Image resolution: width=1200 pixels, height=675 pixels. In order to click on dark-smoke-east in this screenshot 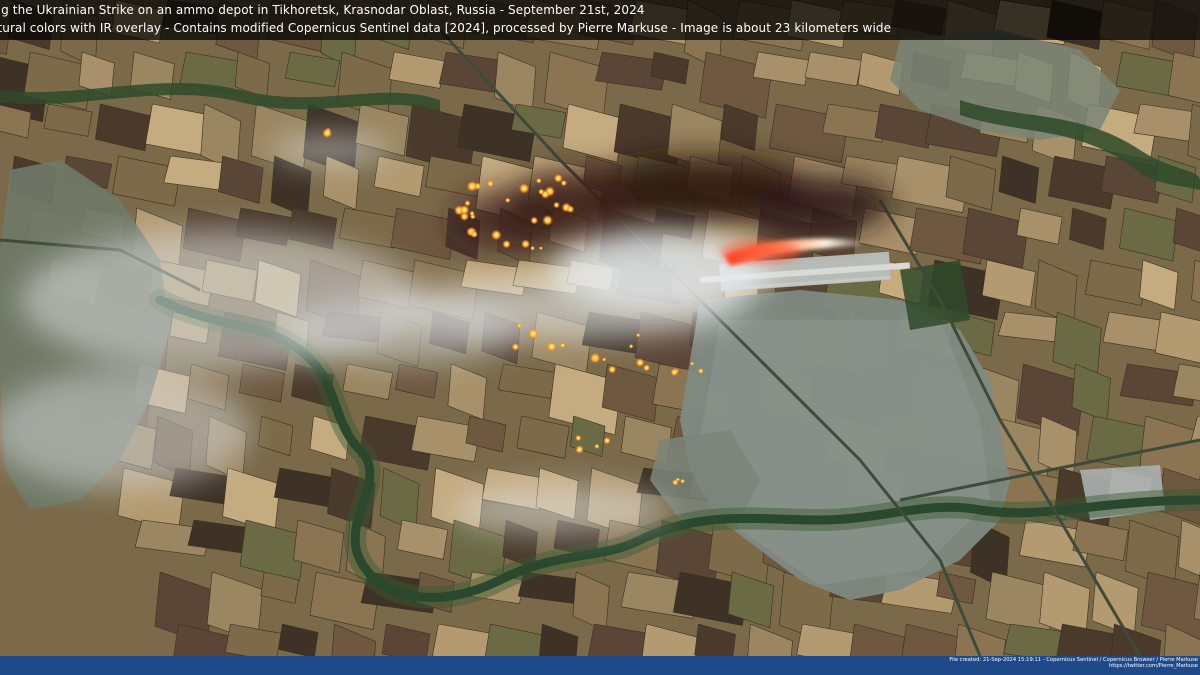, I will do `click(820, 205)`.